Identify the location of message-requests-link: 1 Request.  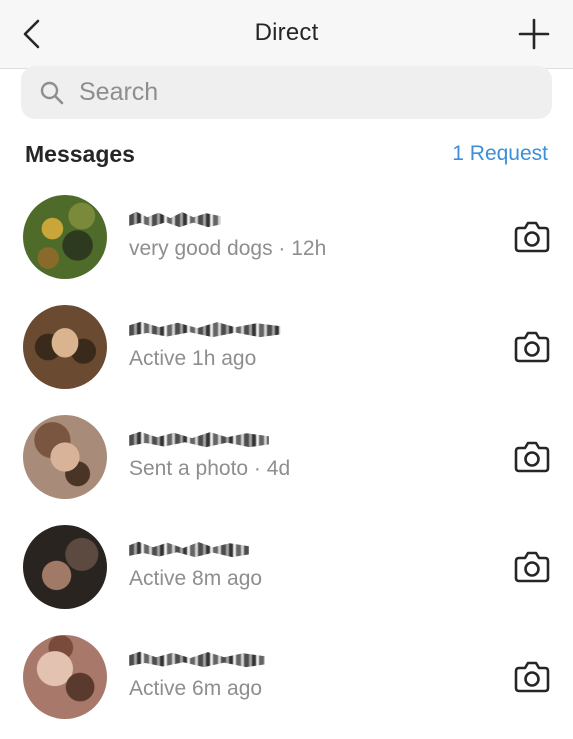
(500, 154).